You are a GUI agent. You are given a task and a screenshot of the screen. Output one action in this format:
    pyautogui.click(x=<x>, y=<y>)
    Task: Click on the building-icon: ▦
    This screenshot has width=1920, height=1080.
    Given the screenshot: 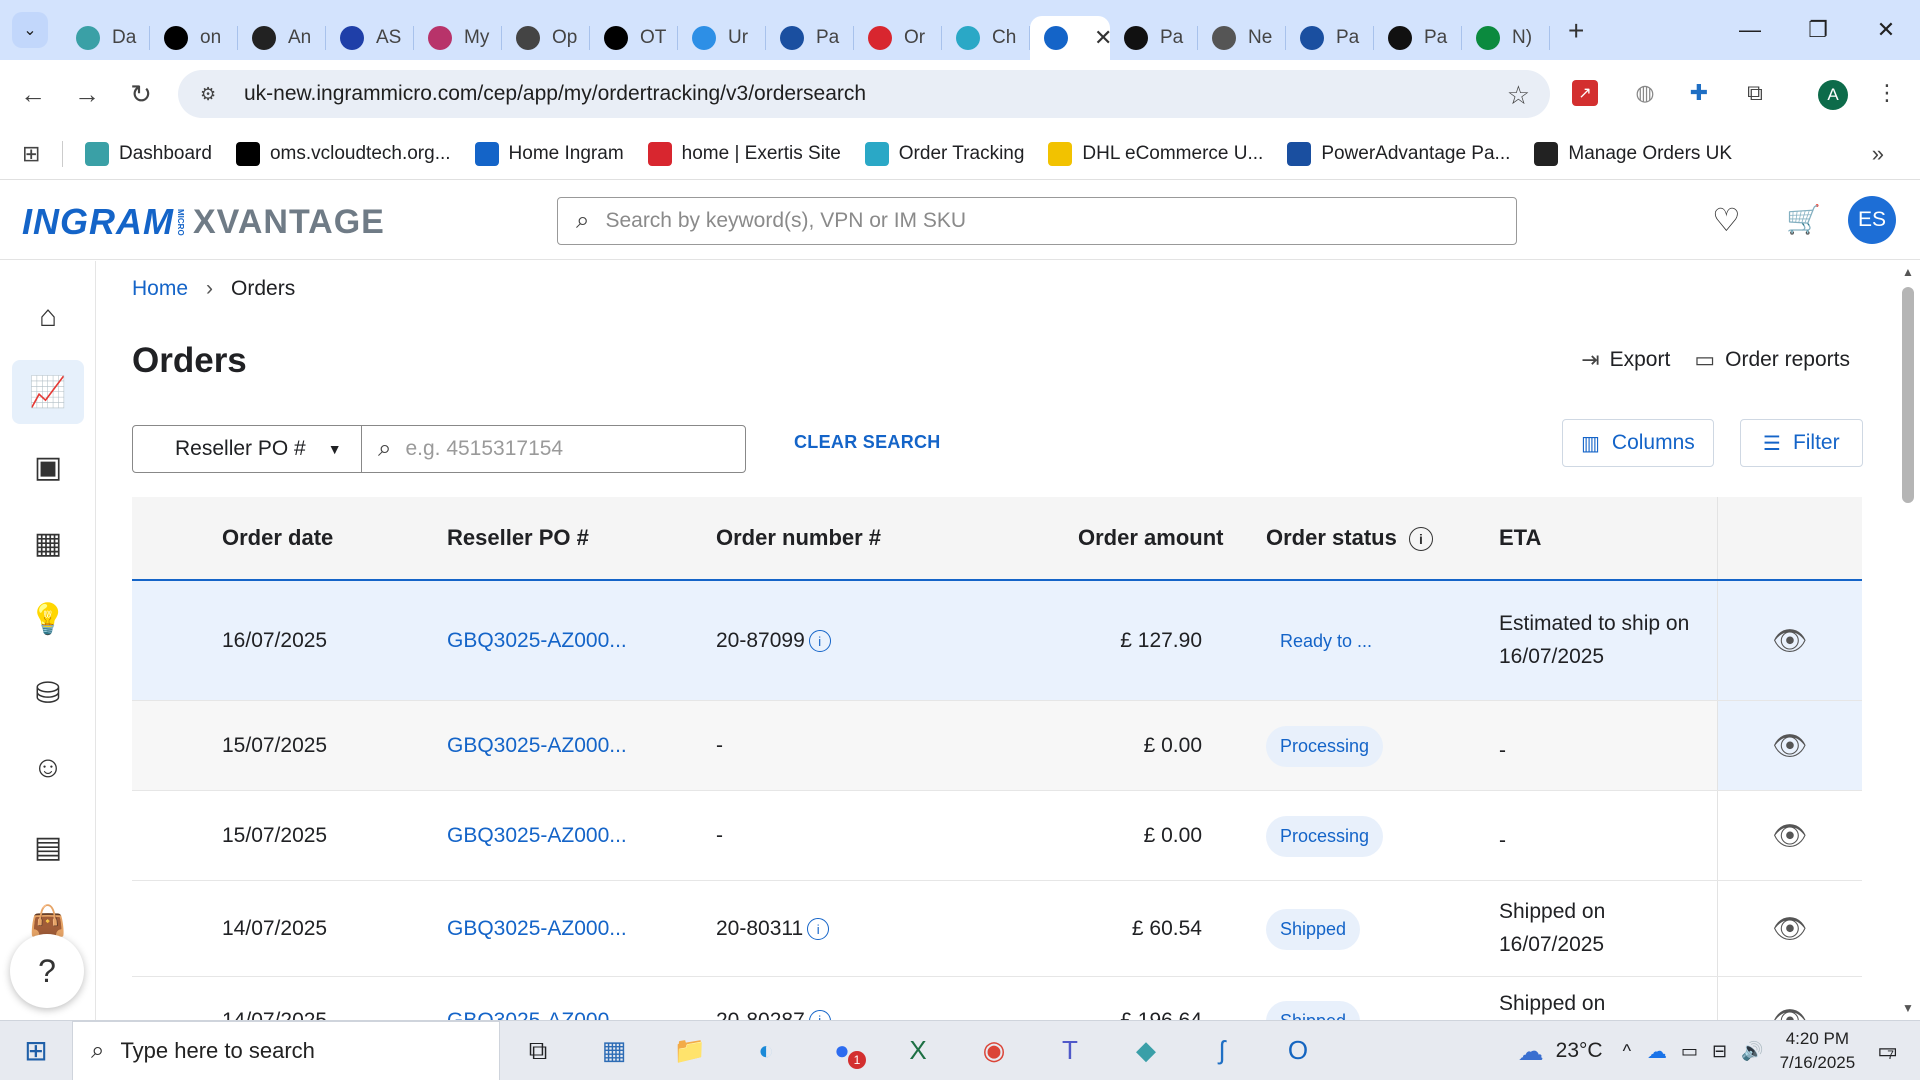 What is the action you would take?
    pyautogui.click(x=48, y=543)
    